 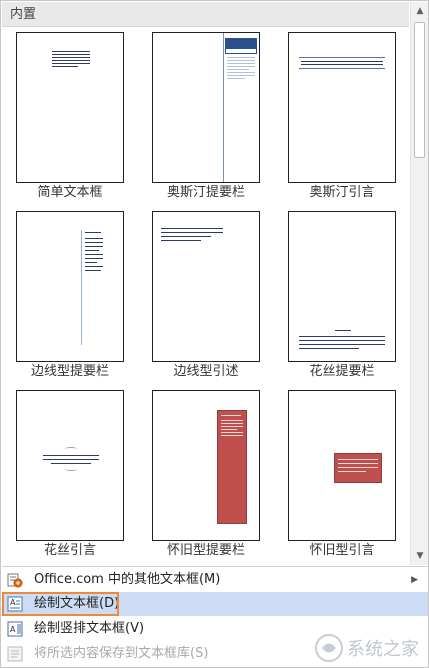 I want to click on draw-vertical-textbox-icon: A, so click(x=15, y=629).